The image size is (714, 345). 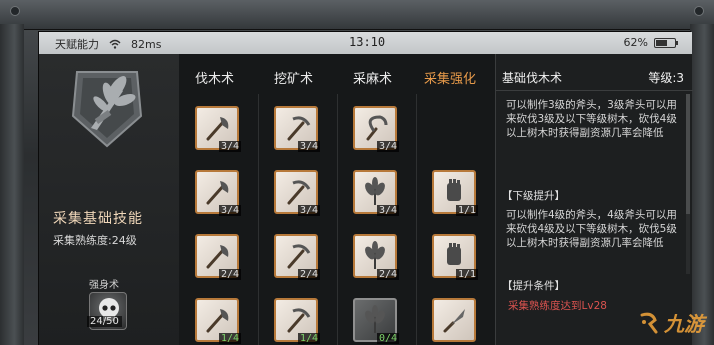 I want to click on skill-node: 0/4, so click(x=376, y=321).